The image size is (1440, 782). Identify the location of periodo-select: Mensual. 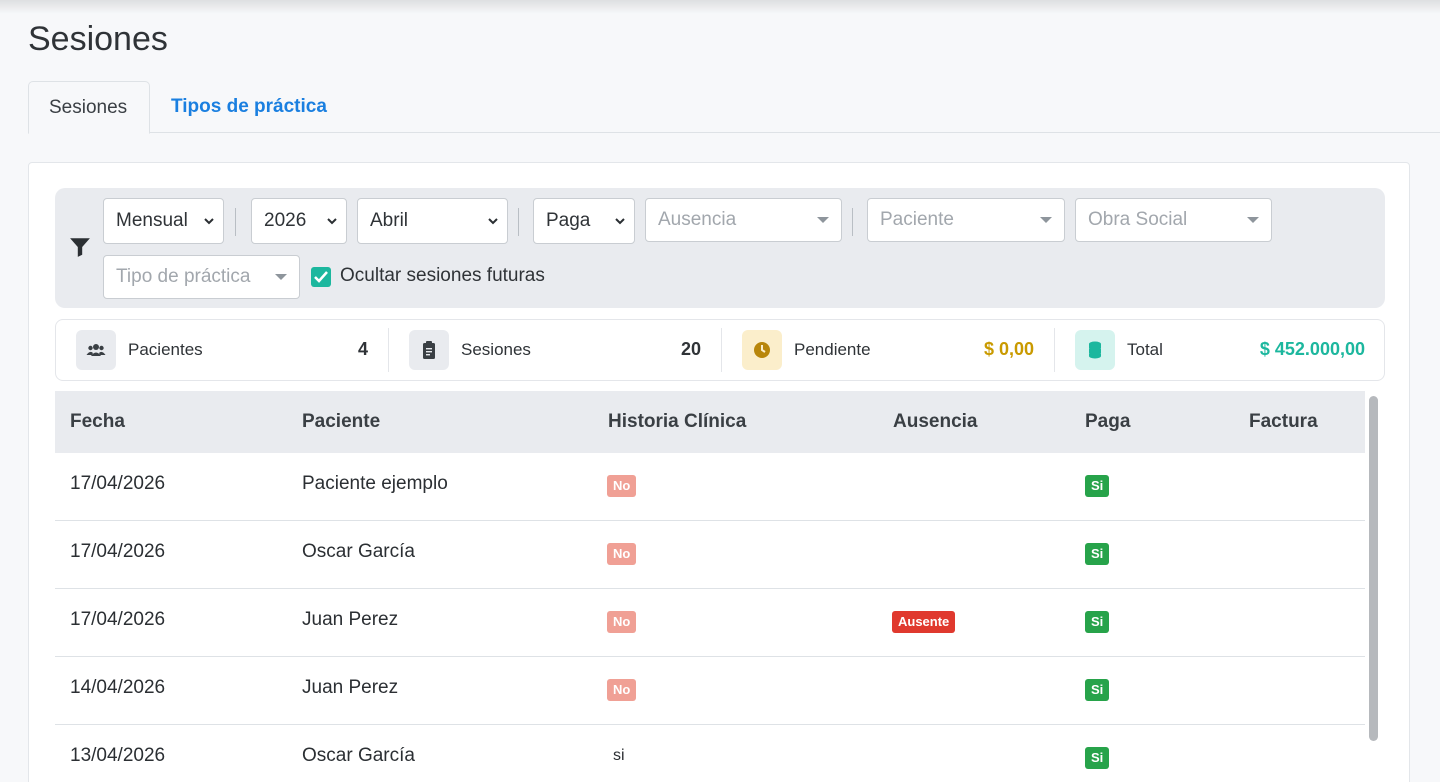
(163, 221).